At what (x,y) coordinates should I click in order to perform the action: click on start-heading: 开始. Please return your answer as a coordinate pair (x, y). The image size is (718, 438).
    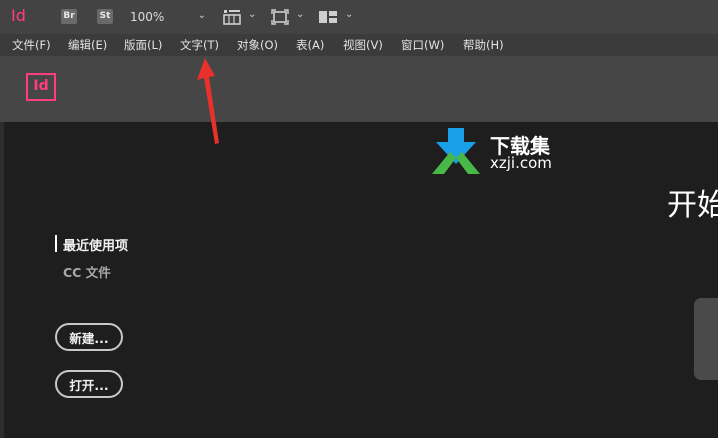
    Looking at the image, I should click on (692, 205).